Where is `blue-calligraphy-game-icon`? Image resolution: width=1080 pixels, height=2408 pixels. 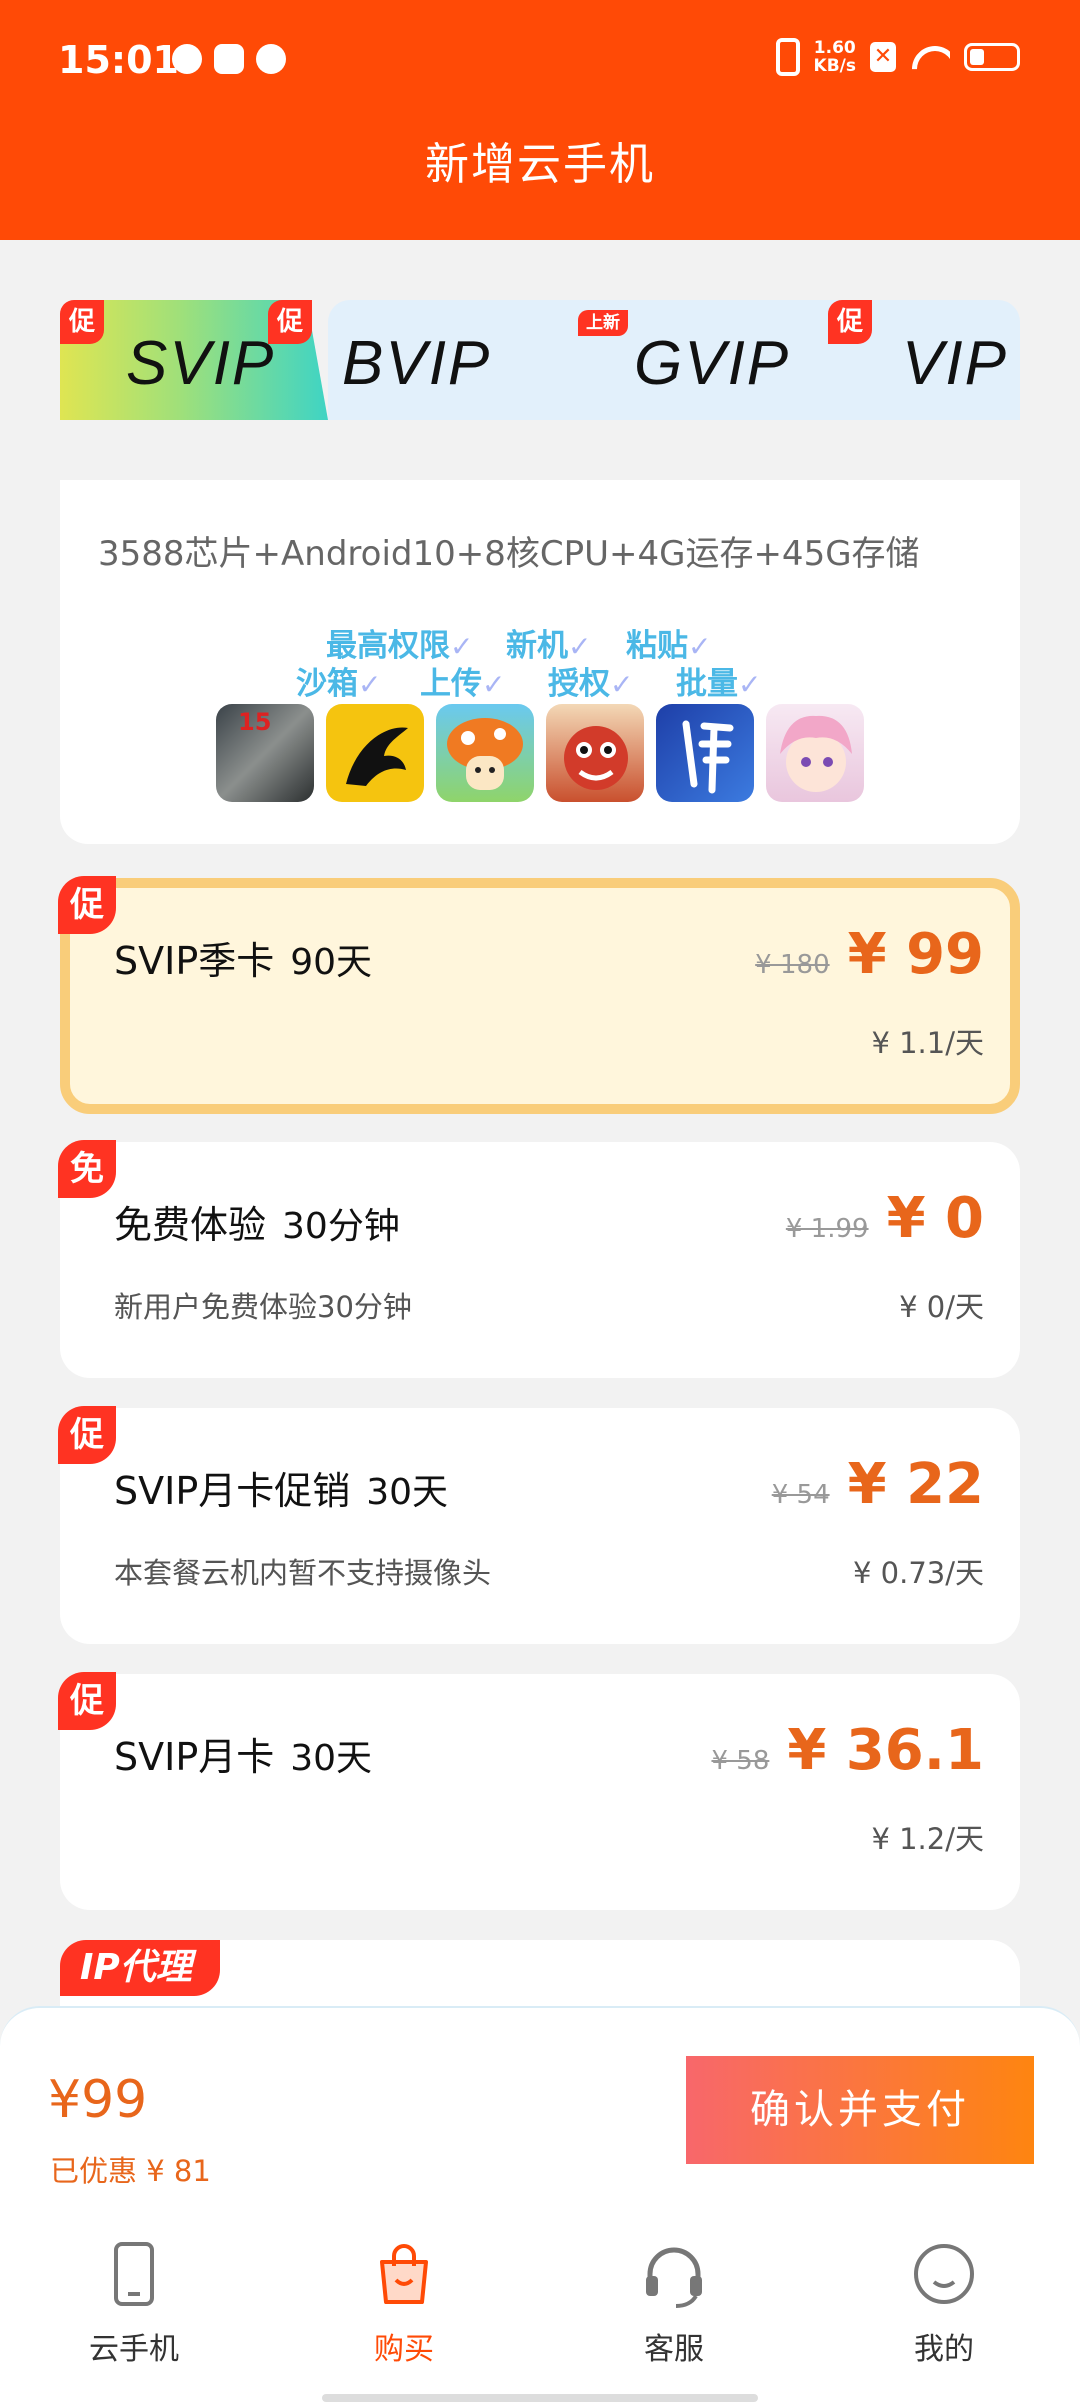 blue-calligraphy-game-icon is located at coordinates (705, 753).